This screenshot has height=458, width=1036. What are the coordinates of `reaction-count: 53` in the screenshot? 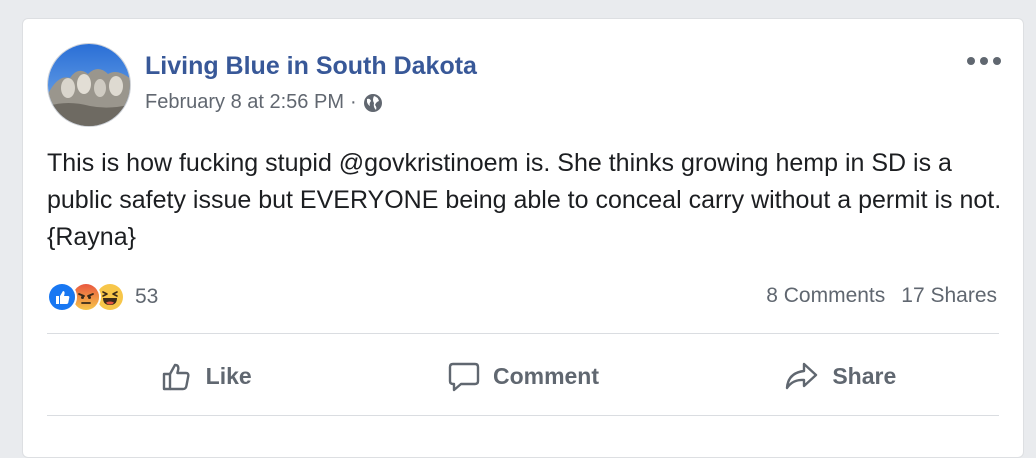 It's located at (147, 296).